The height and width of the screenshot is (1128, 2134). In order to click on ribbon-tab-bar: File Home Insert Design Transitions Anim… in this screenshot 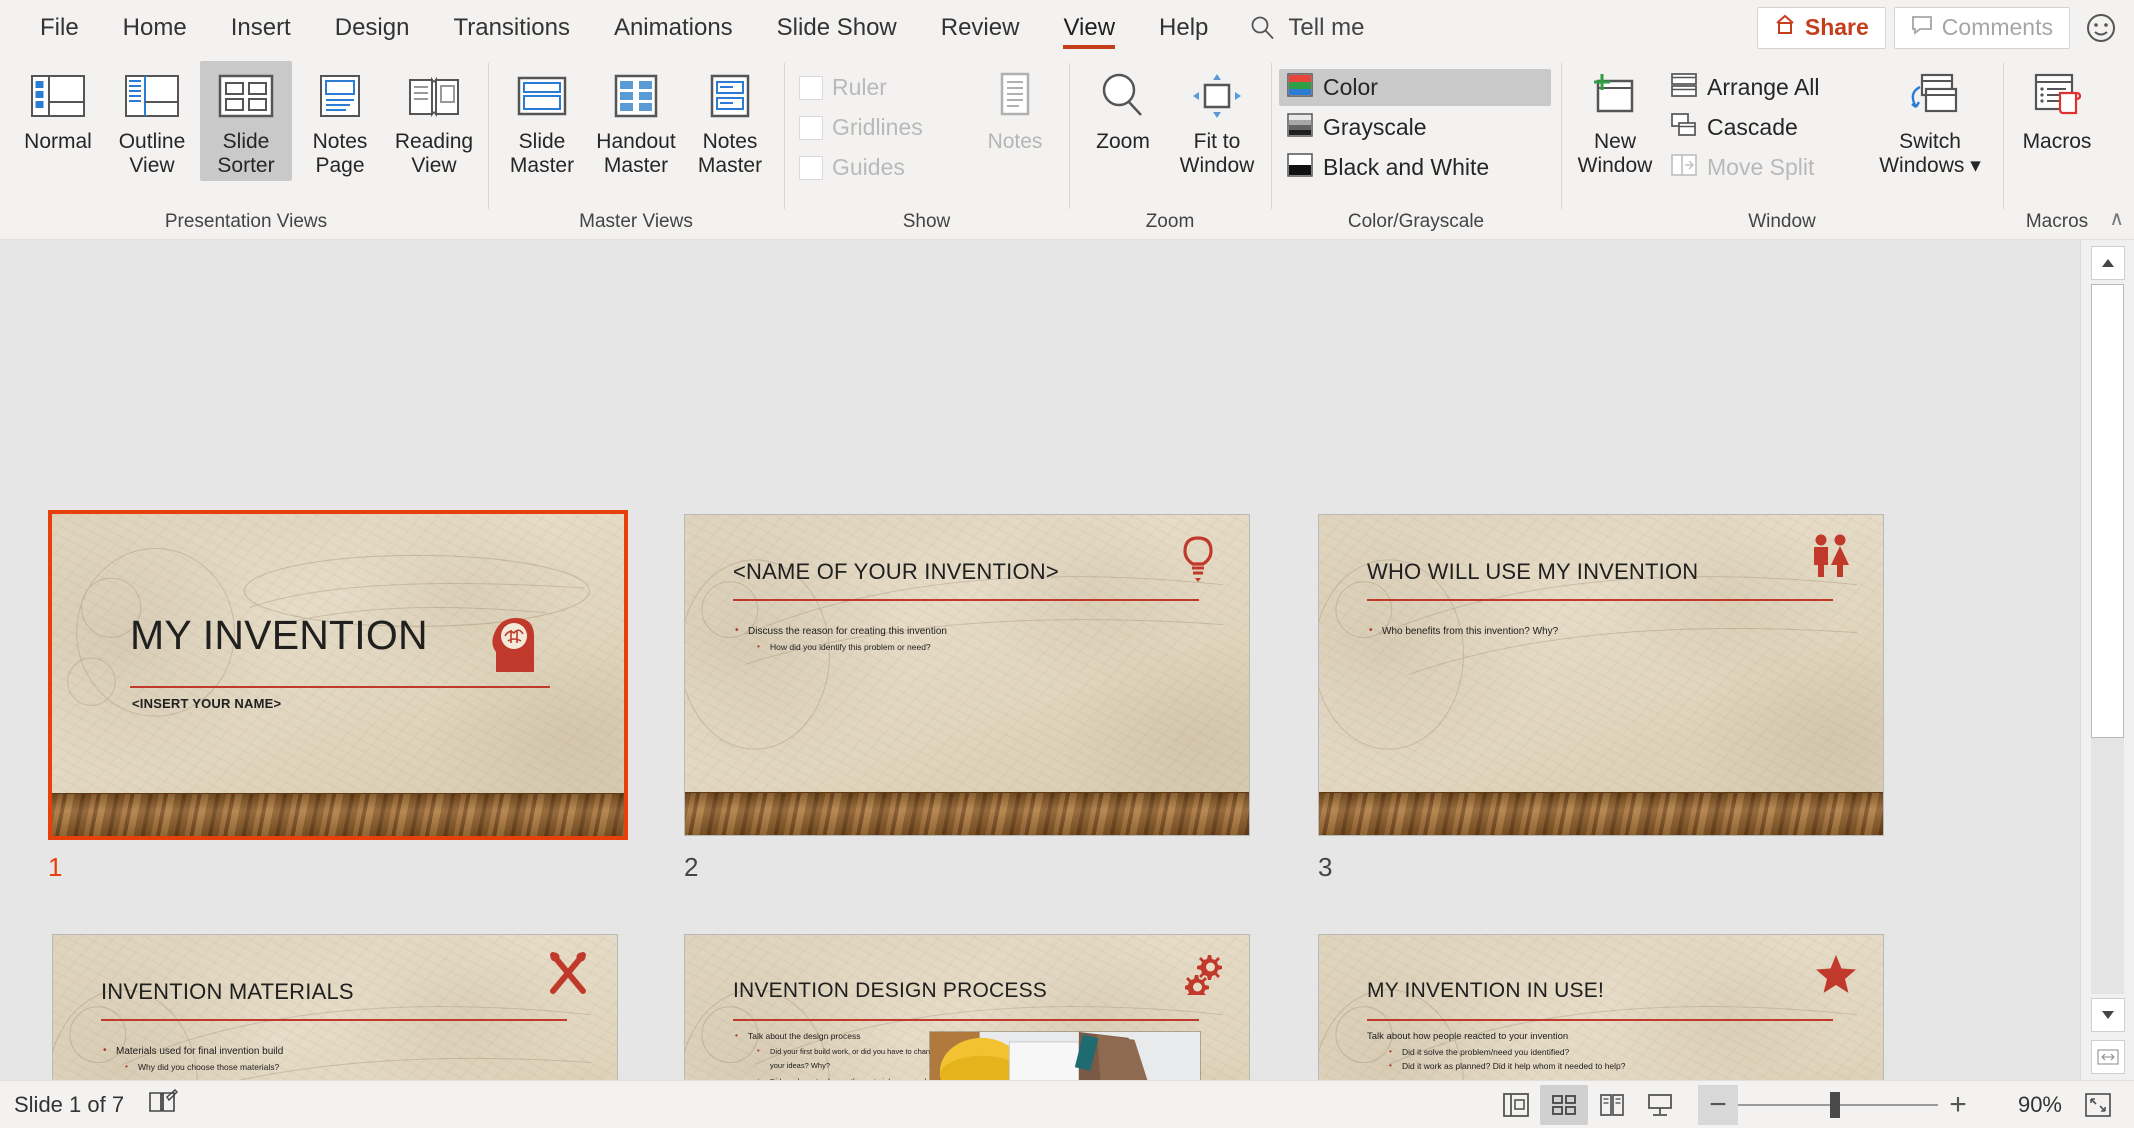, I will do `click(1067, 27)`.